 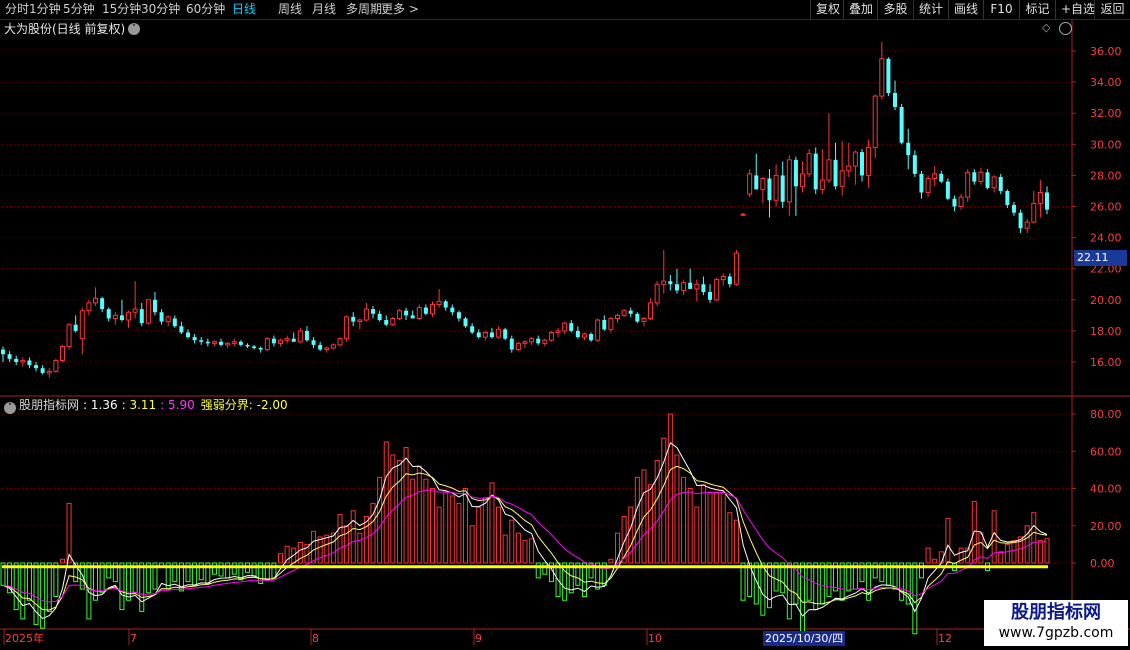 I want to click on indicator-value-3: : 5.90, so click(x=177, y=405).